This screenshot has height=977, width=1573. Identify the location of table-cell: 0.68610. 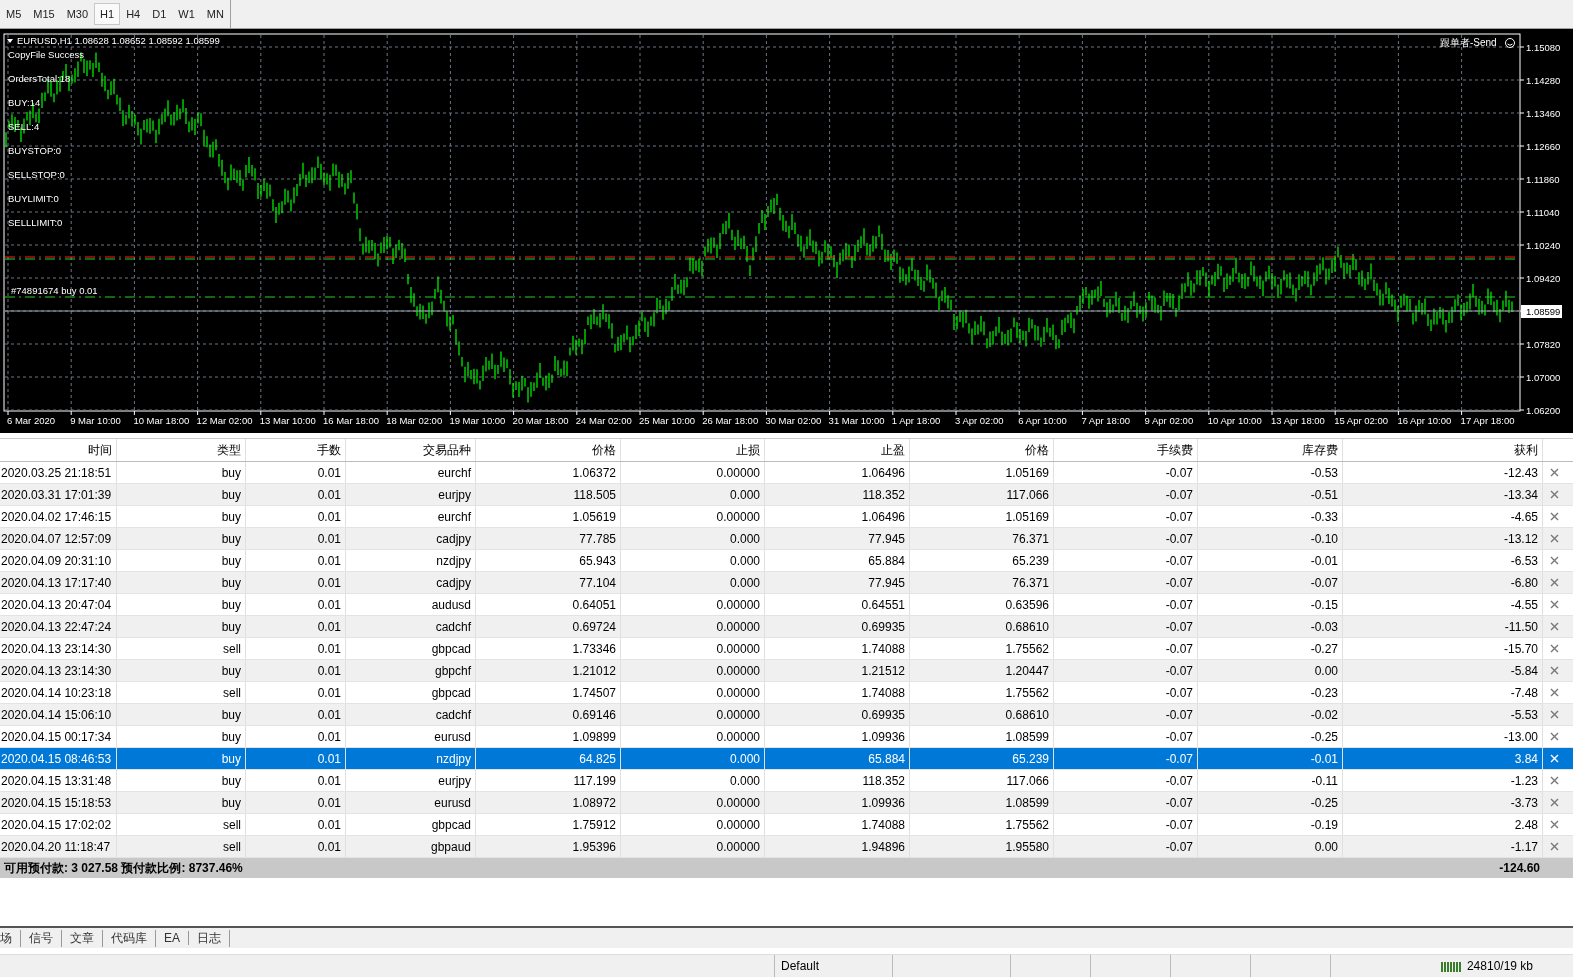
(1027, 714).